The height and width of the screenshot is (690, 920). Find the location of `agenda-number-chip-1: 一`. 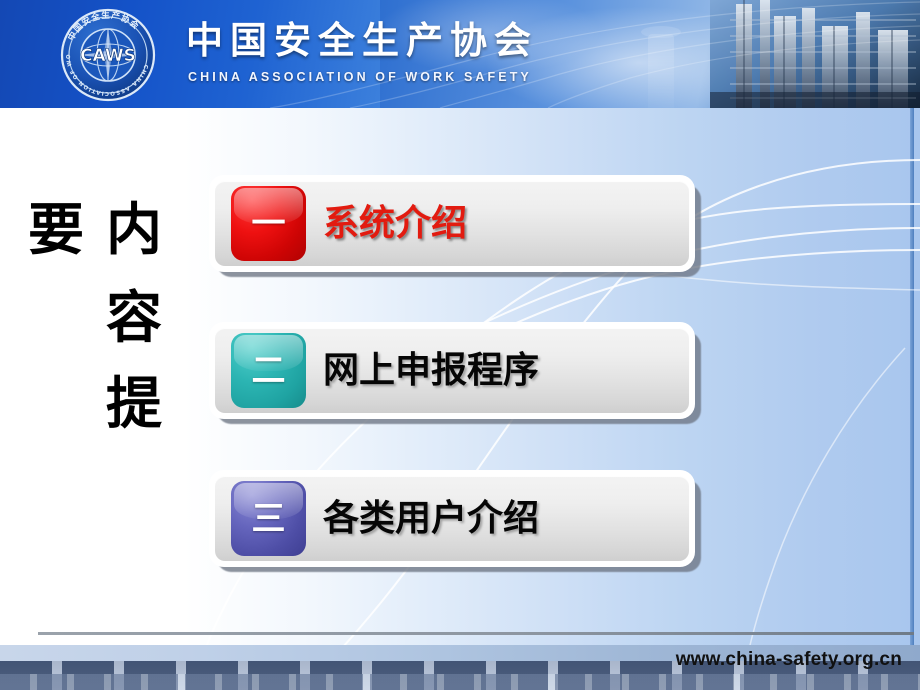

agenda-number-chip-1: 一 is located at coordinates (268, 223).